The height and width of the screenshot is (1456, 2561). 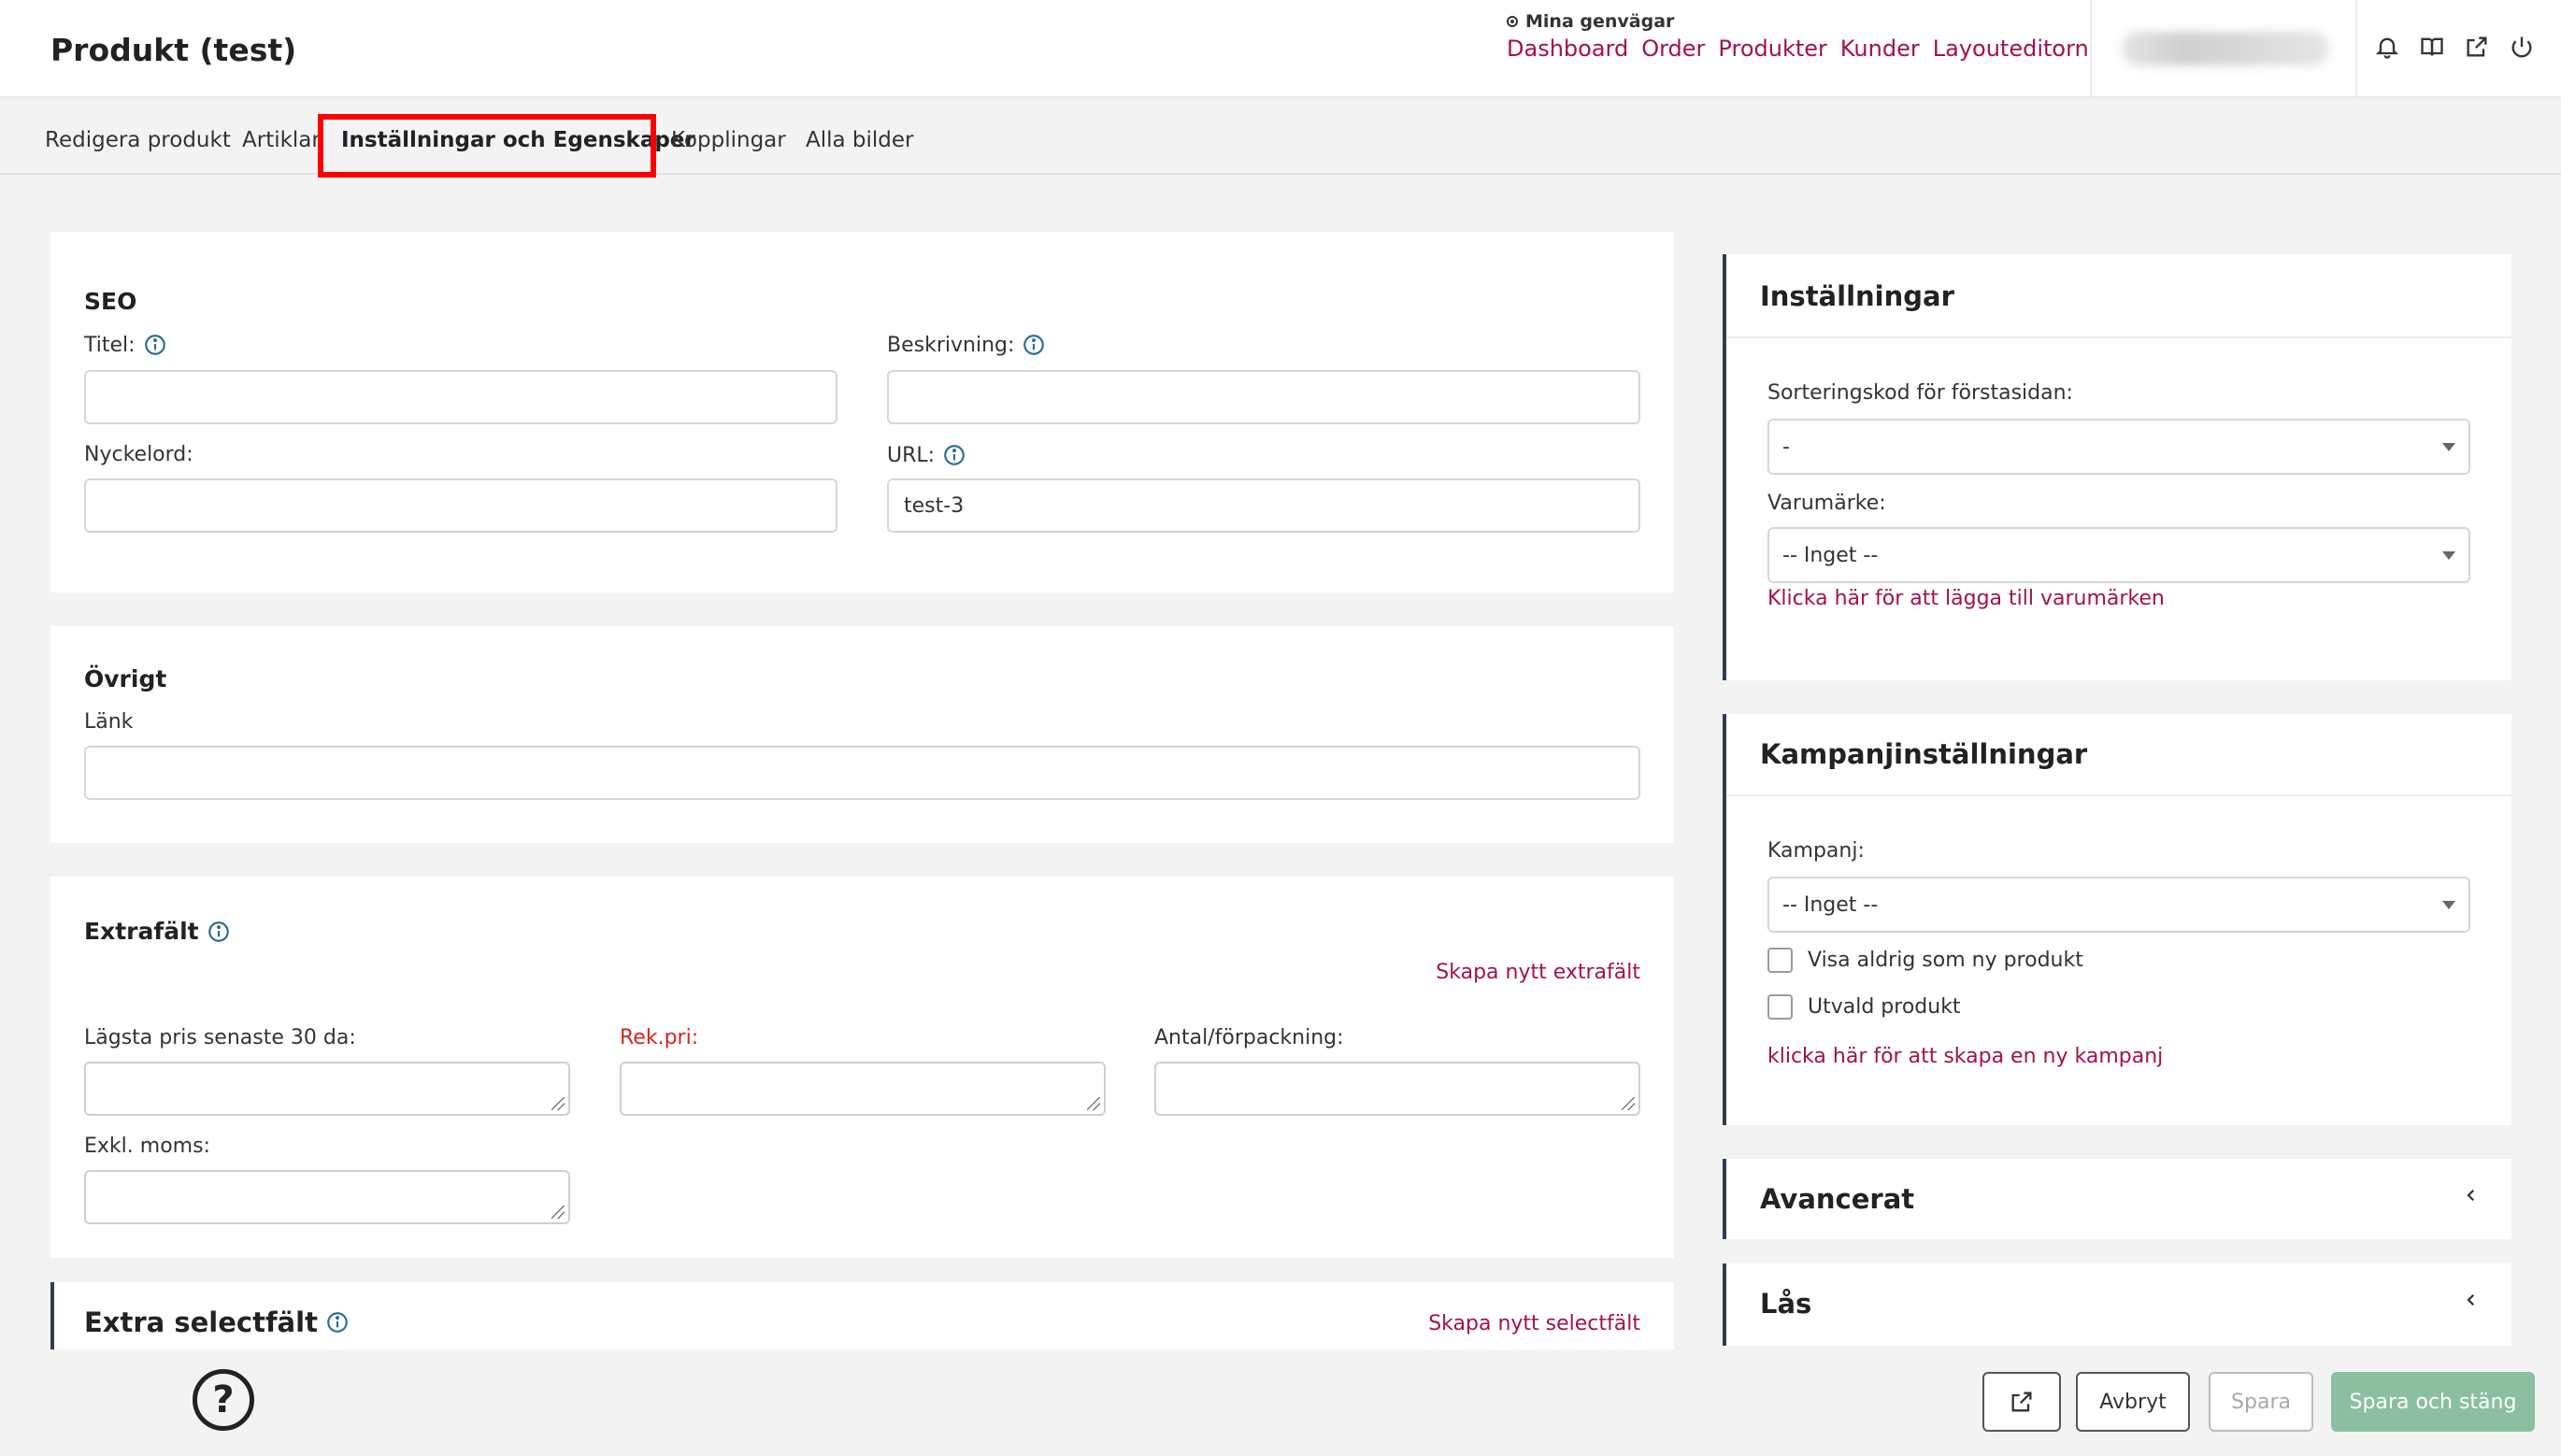 What do you see at coordinates (173, 50) in the screenshot?
I see `page-title: Produkt (test)` at bounding box center [173, 50].